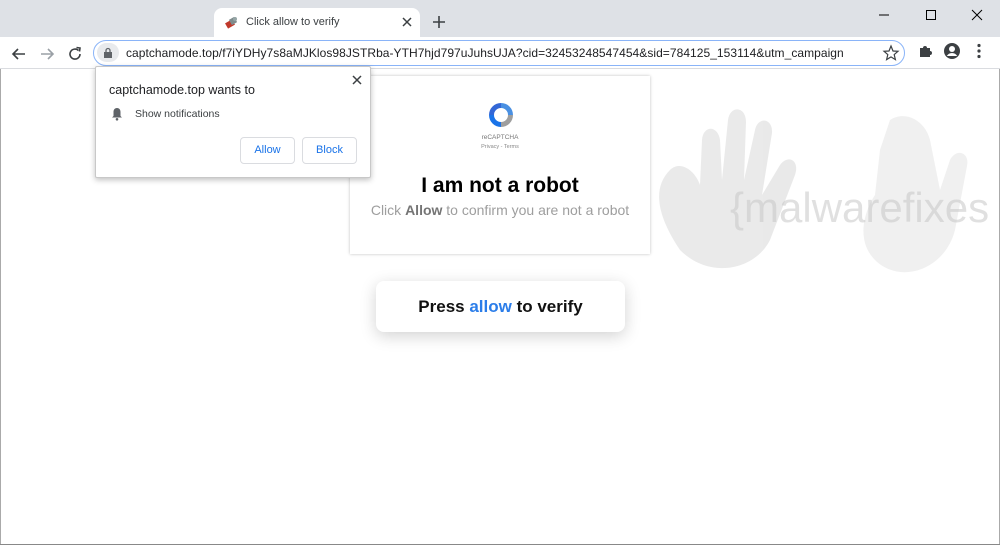 This screenshot has height=545, width=1000. Describe the element at coordinates (444, 306) in the screenshot. I see `verify-prefix: Press` at that location.